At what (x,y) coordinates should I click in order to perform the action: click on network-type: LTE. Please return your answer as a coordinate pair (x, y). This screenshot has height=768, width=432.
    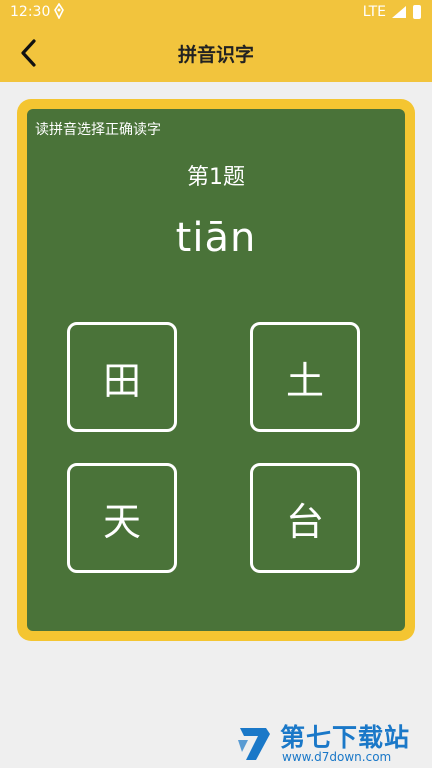
    Looking at the image, I should click on (374, 12).